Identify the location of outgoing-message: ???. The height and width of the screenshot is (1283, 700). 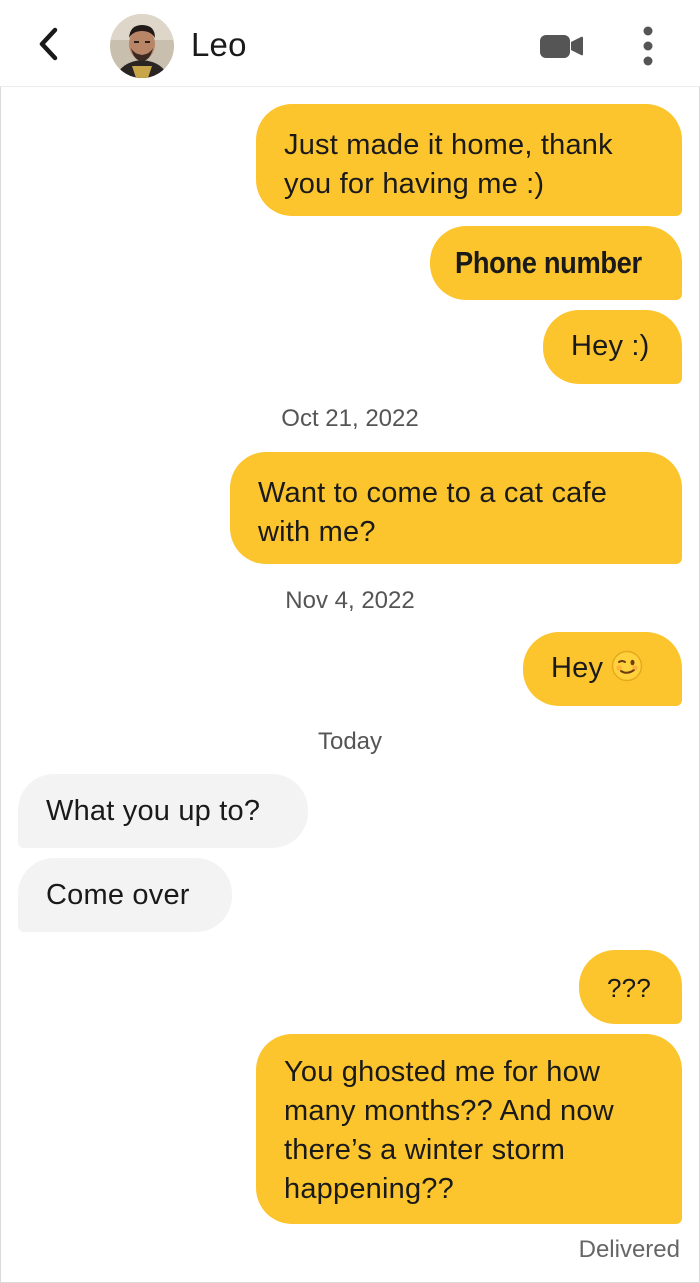
(630, 987).